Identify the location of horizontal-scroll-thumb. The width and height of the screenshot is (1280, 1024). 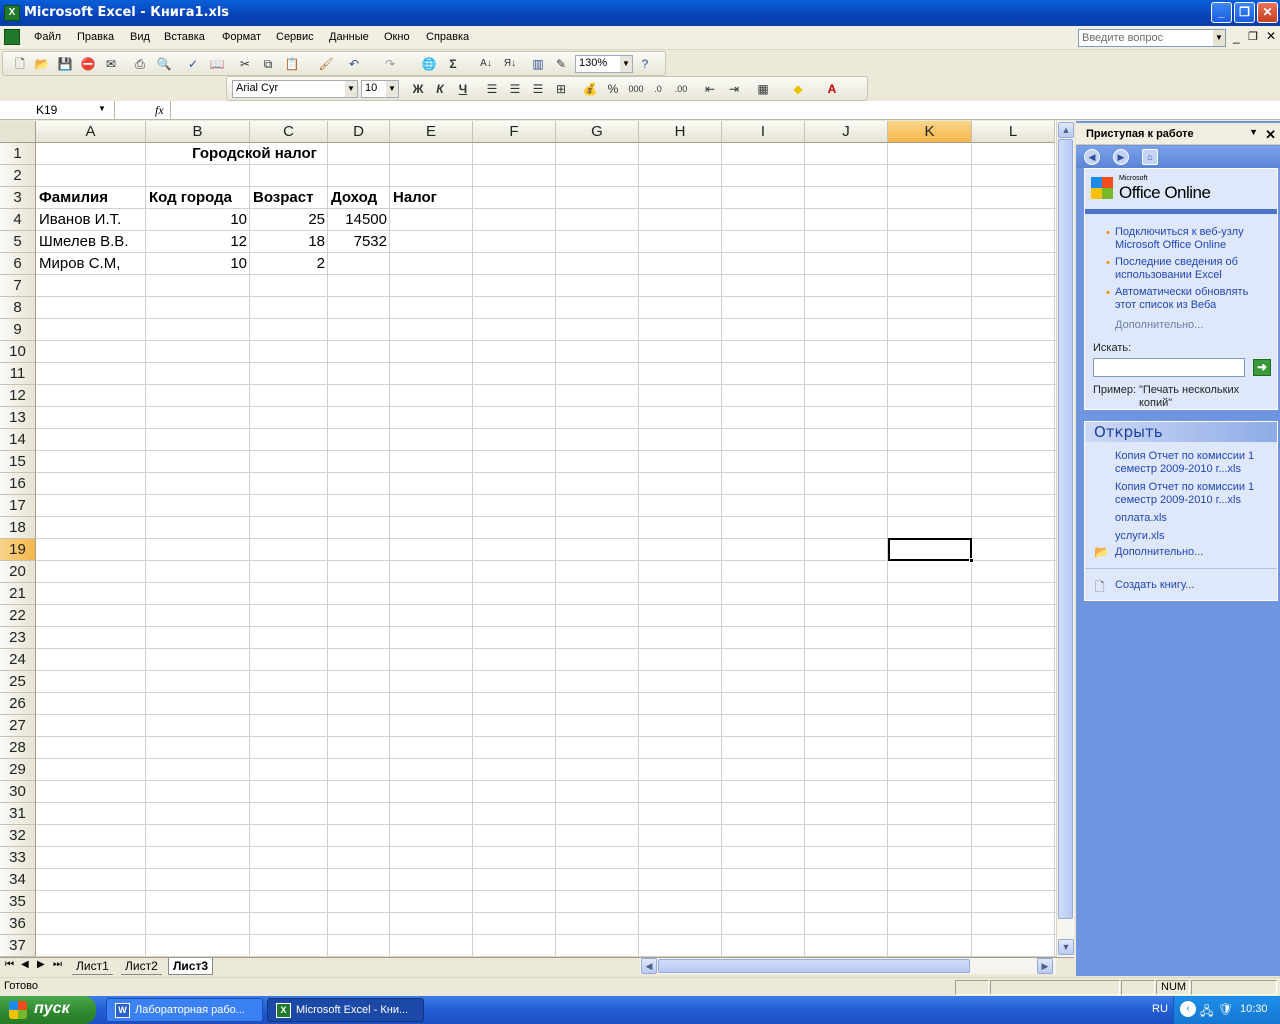
(814, 966).